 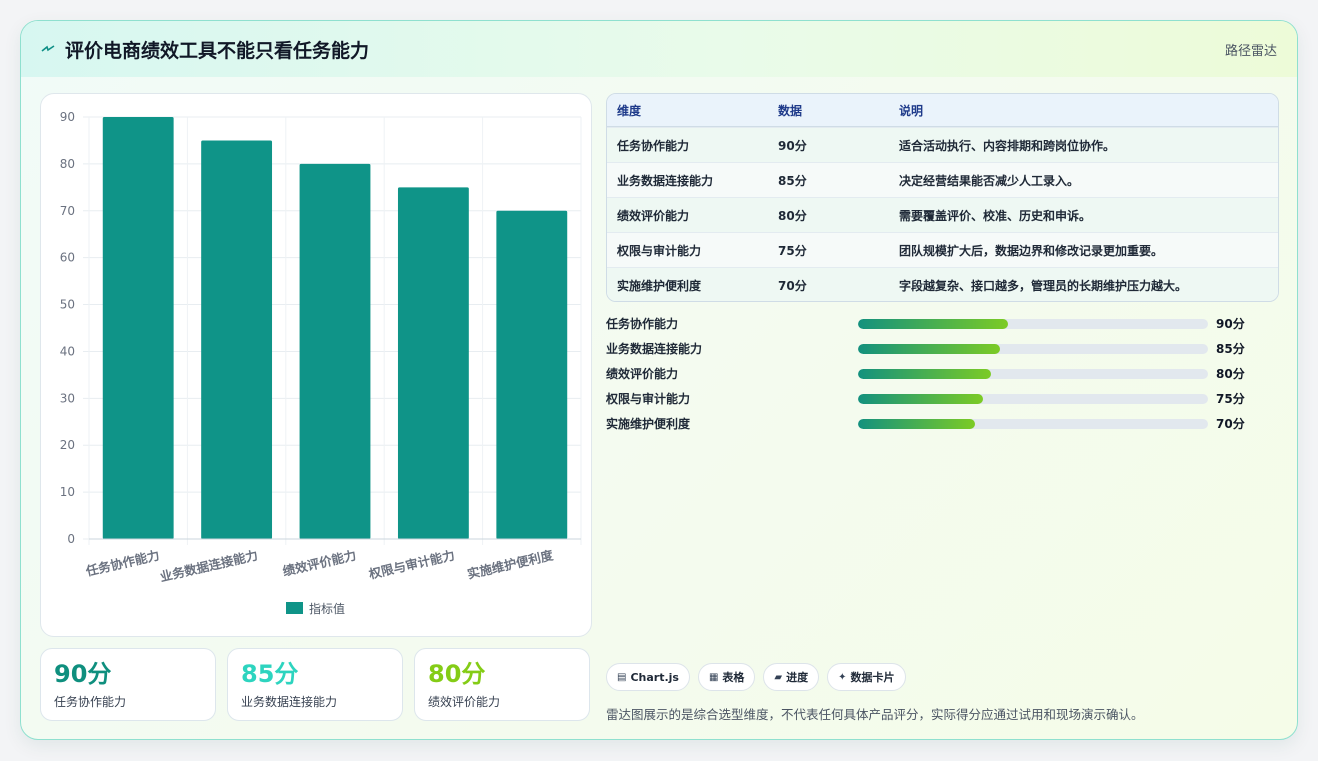 I want to click on table-header-cell: 维度, so click(x=629, y=110).